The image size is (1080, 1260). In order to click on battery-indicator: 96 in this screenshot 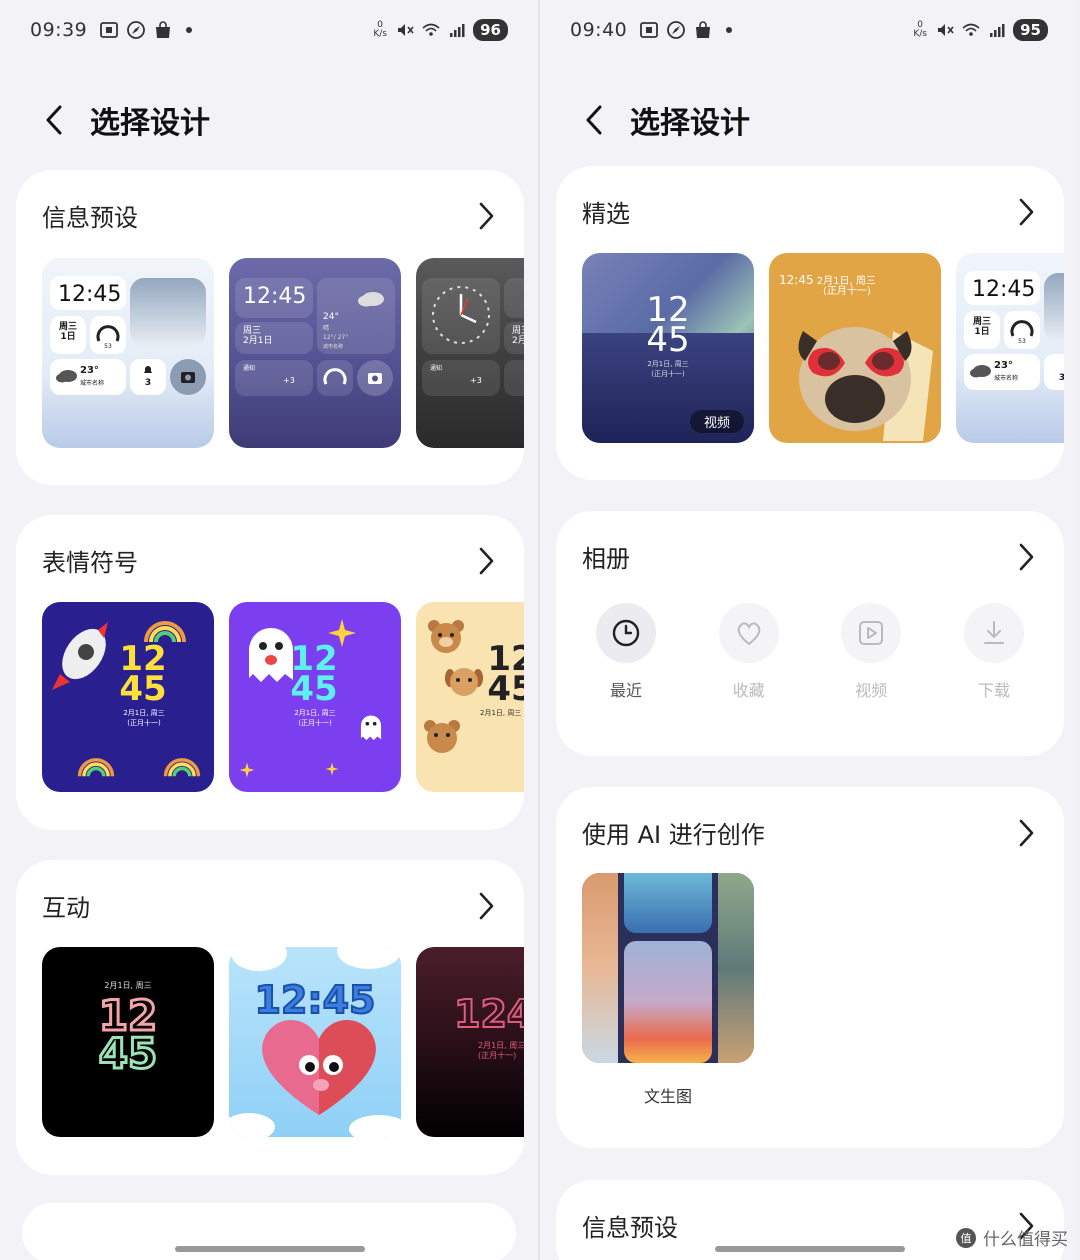, I will do `click(490, 30)`.